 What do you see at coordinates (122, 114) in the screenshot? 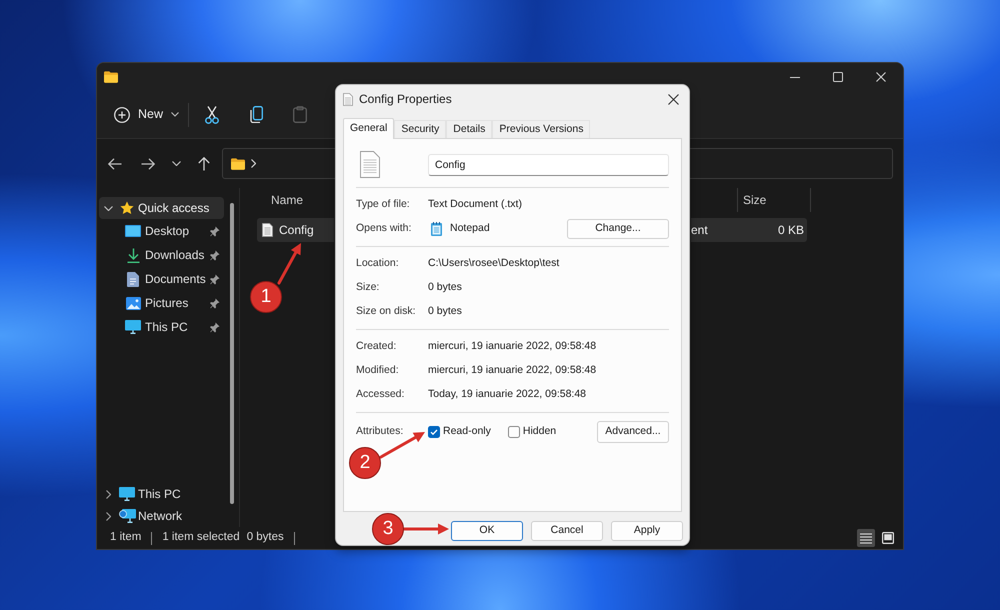
I see `plus-circle-icon` at bounding box center [122, 114].